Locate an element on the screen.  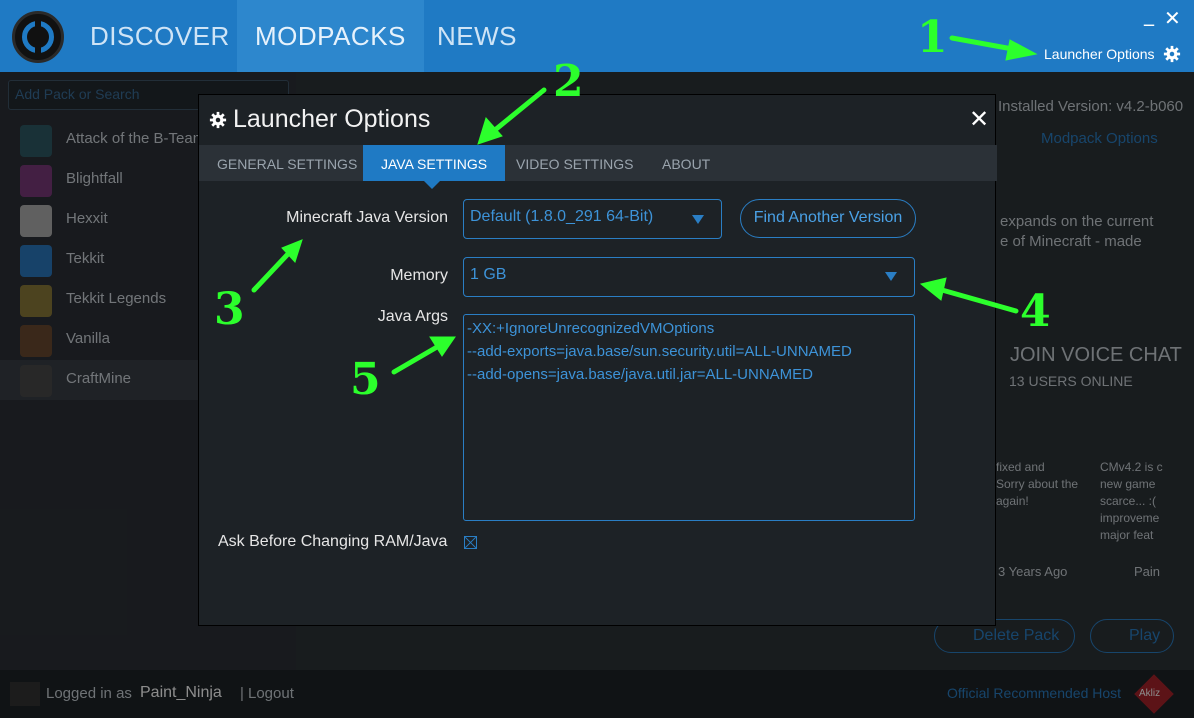
java-version-select: Default (1.8.0_291 64-Bit) is located at coordinates (592, 219).